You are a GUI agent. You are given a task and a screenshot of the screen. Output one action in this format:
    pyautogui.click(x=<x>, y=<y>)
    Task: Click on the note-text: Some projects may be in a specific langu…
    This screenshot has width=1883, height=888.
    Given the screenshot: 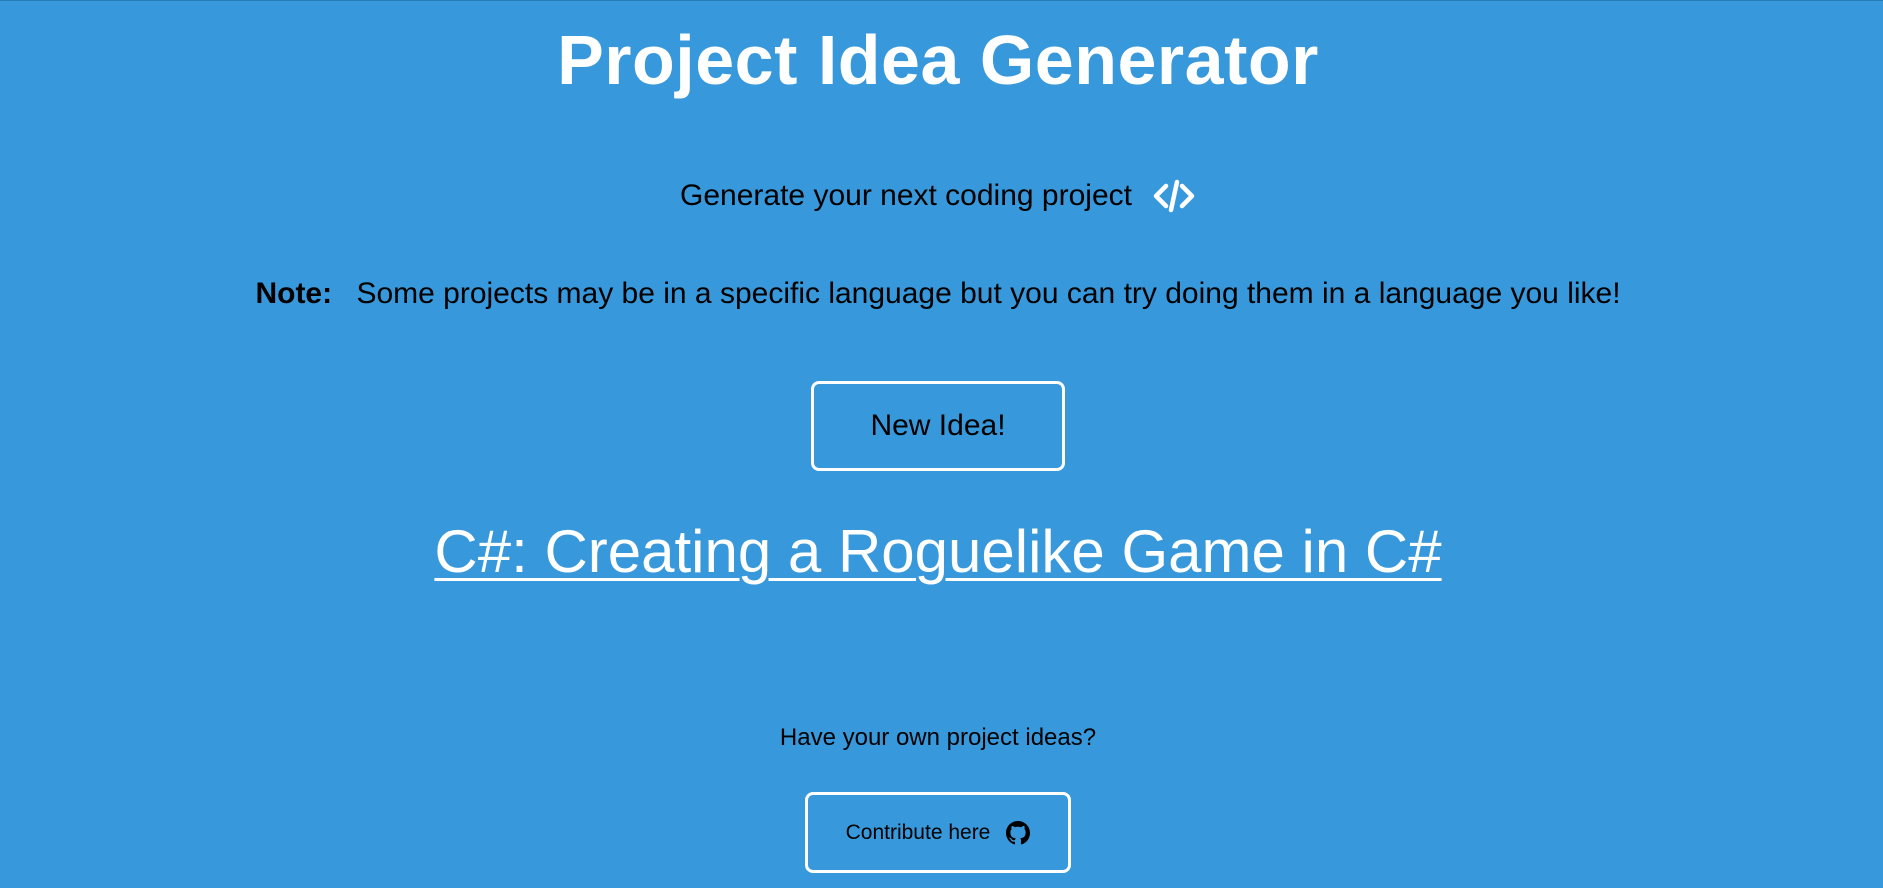 What is the action you would take?
    pyautogui.click(x=988, y=293)
    